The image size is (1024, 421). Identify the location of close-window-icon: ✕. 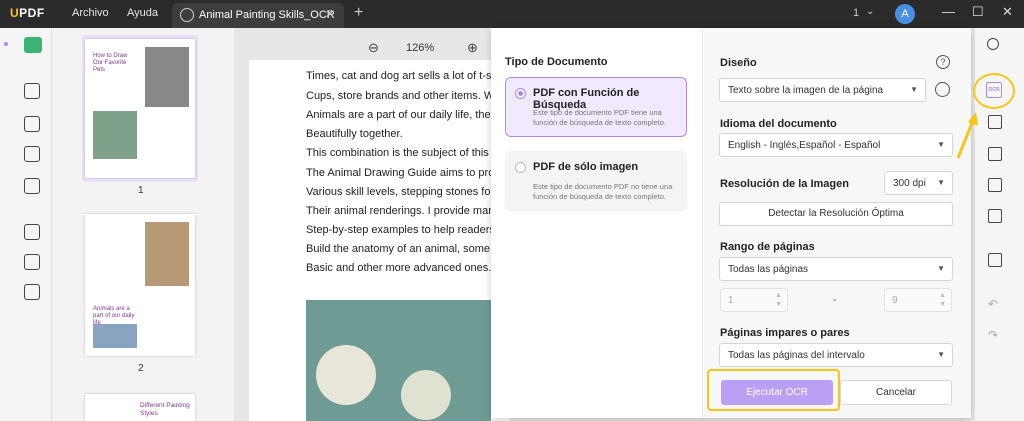
(1007, 12).